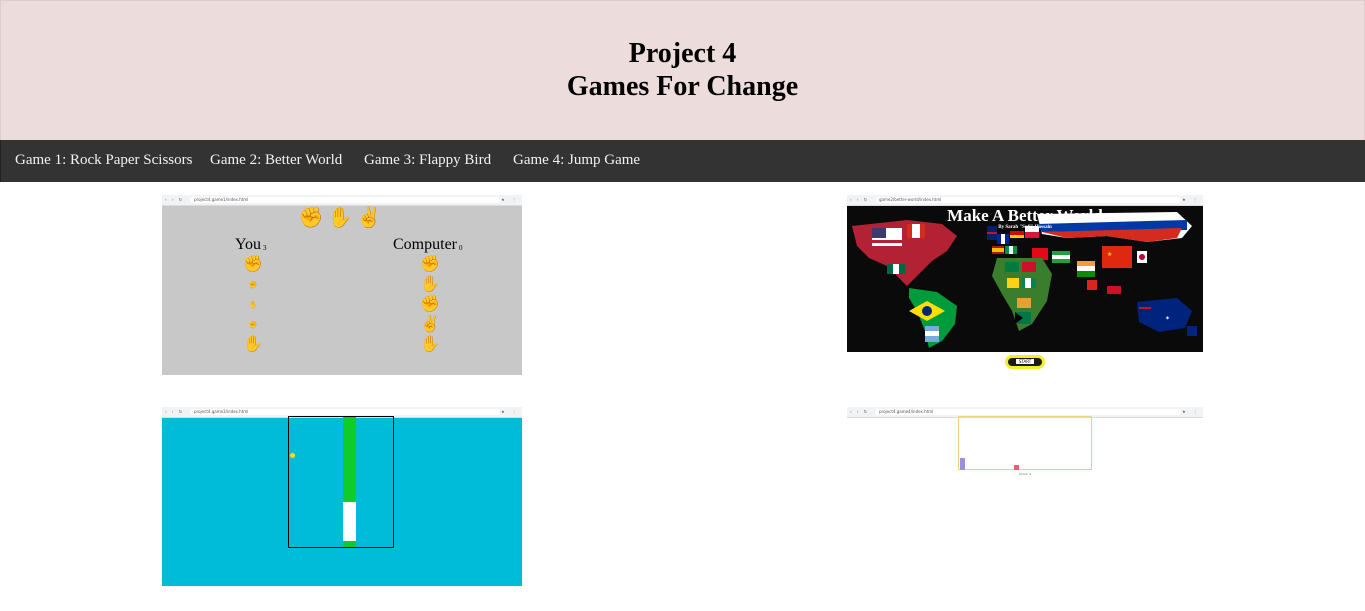  I want to click on you-label-text: You, so click(248, 244).